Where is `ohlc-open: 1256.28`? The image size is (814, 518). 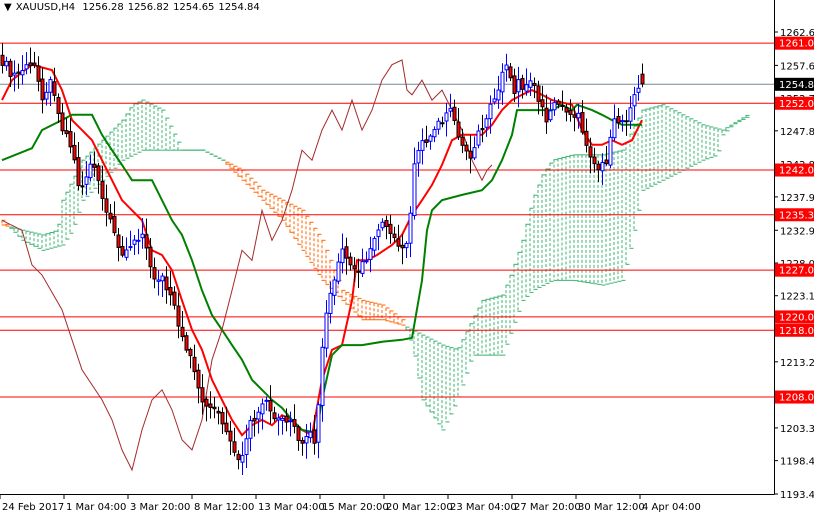 ohlc-open: 1256.28 is located at coordinates (103, 7).